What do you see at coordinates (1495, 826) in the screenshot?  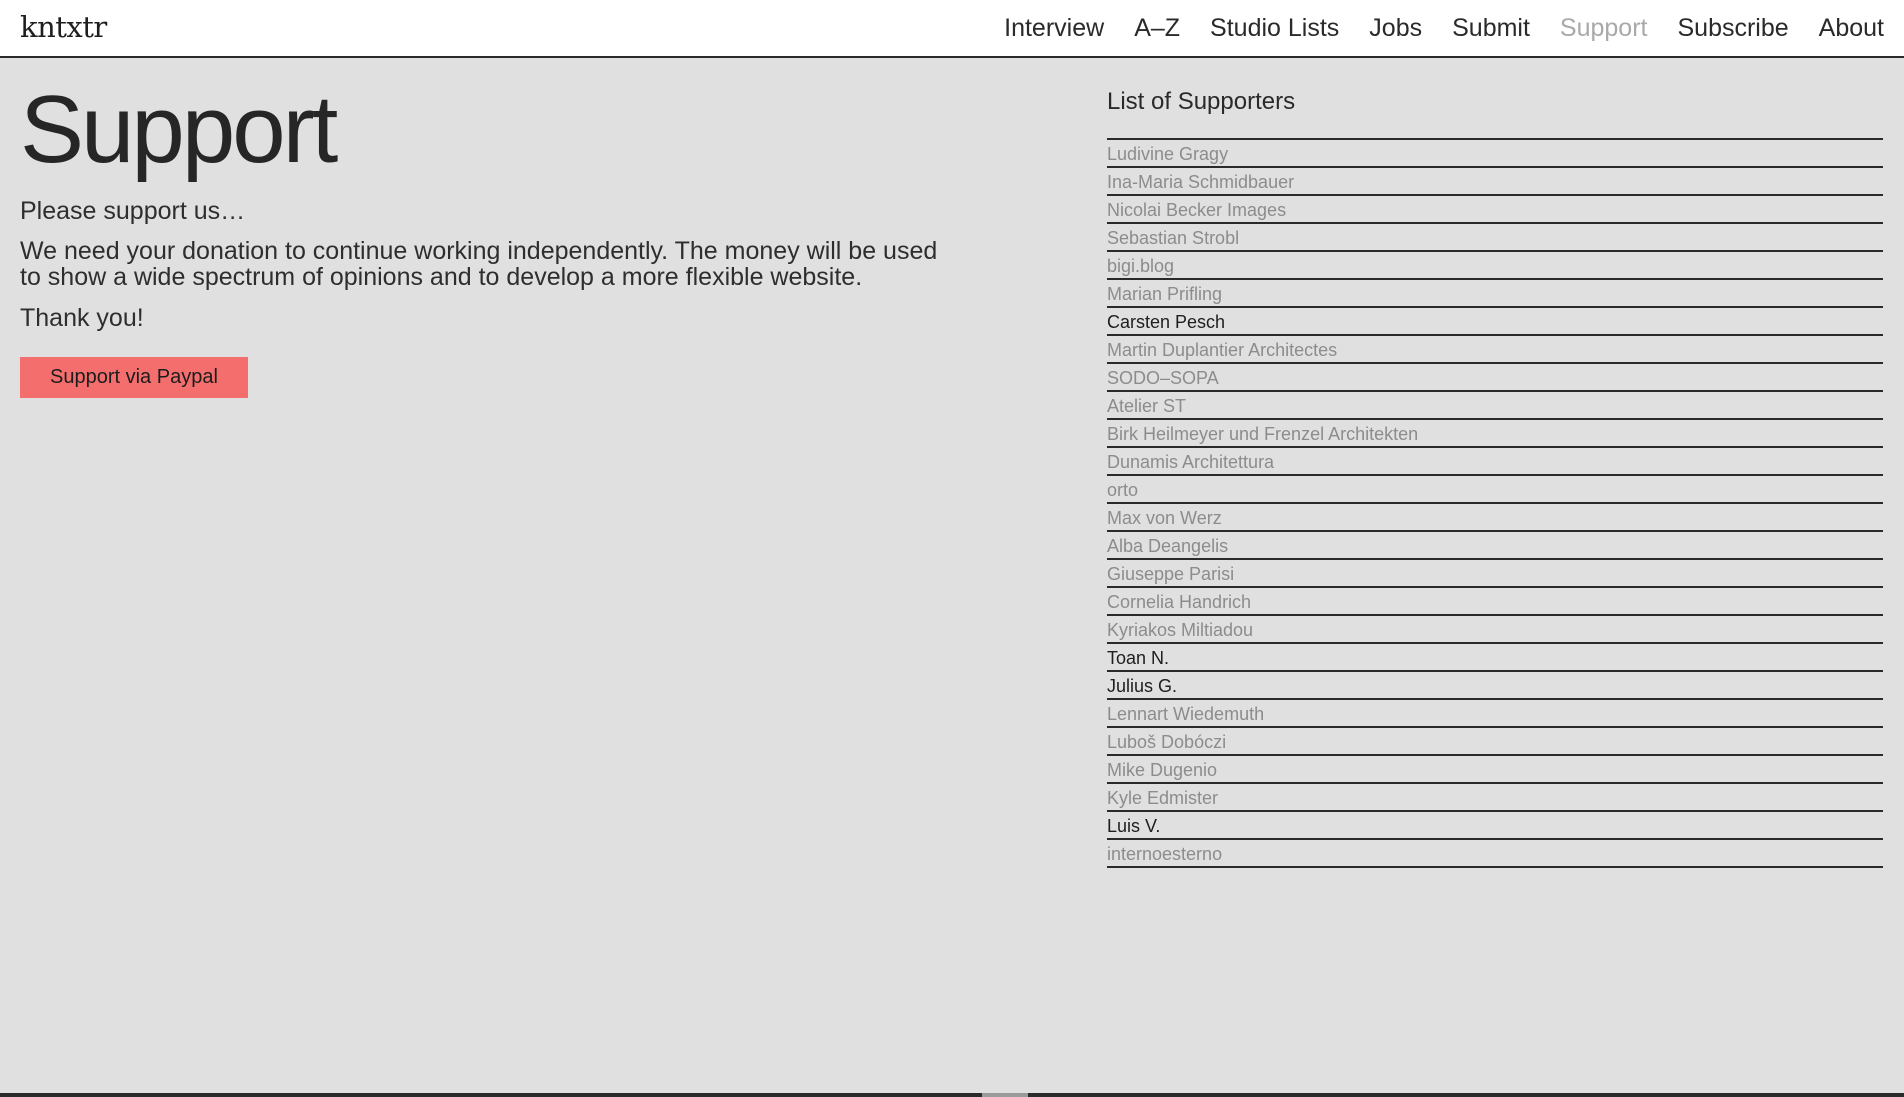 I see `supporter-item: Luis V.` at bounding box center [1495, 826].